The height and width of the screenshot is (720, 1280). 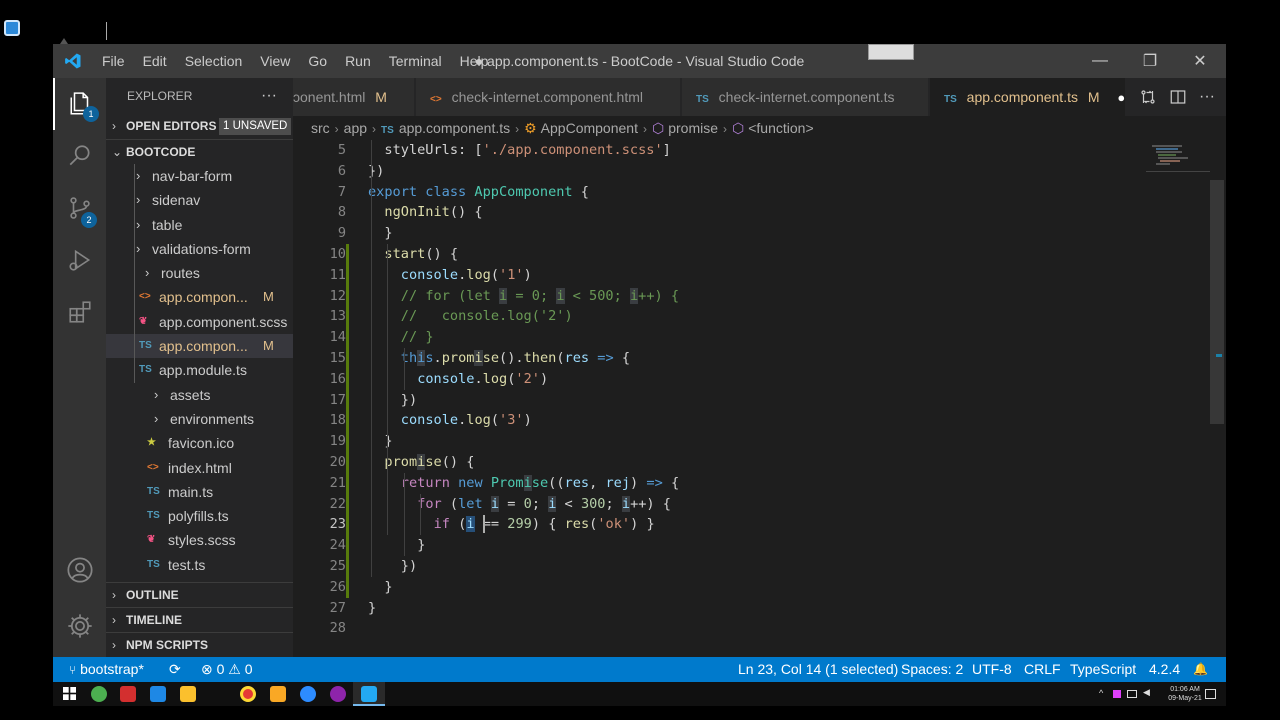 What do you see at coordinates (354, 97) in the screenshot?
I see `tab-app-component-html: ɔonent.html M` at bounding box center [354, 97].